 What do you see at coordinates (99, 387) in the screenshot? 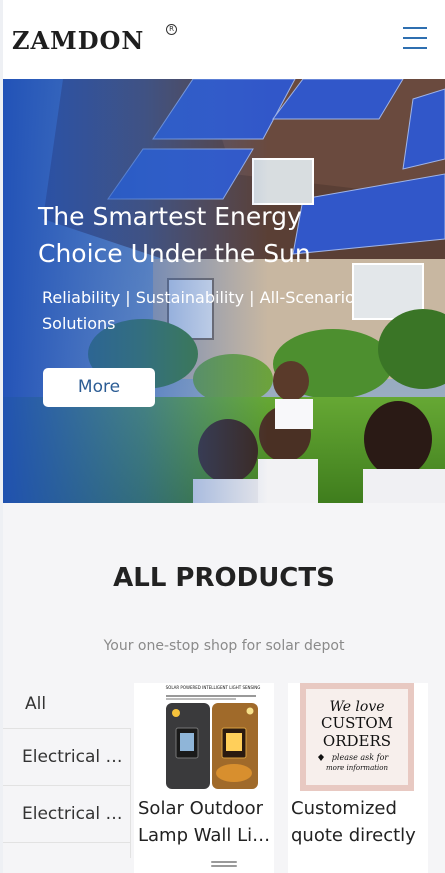
I see `more-button: More` at bounding box center [99, 387].